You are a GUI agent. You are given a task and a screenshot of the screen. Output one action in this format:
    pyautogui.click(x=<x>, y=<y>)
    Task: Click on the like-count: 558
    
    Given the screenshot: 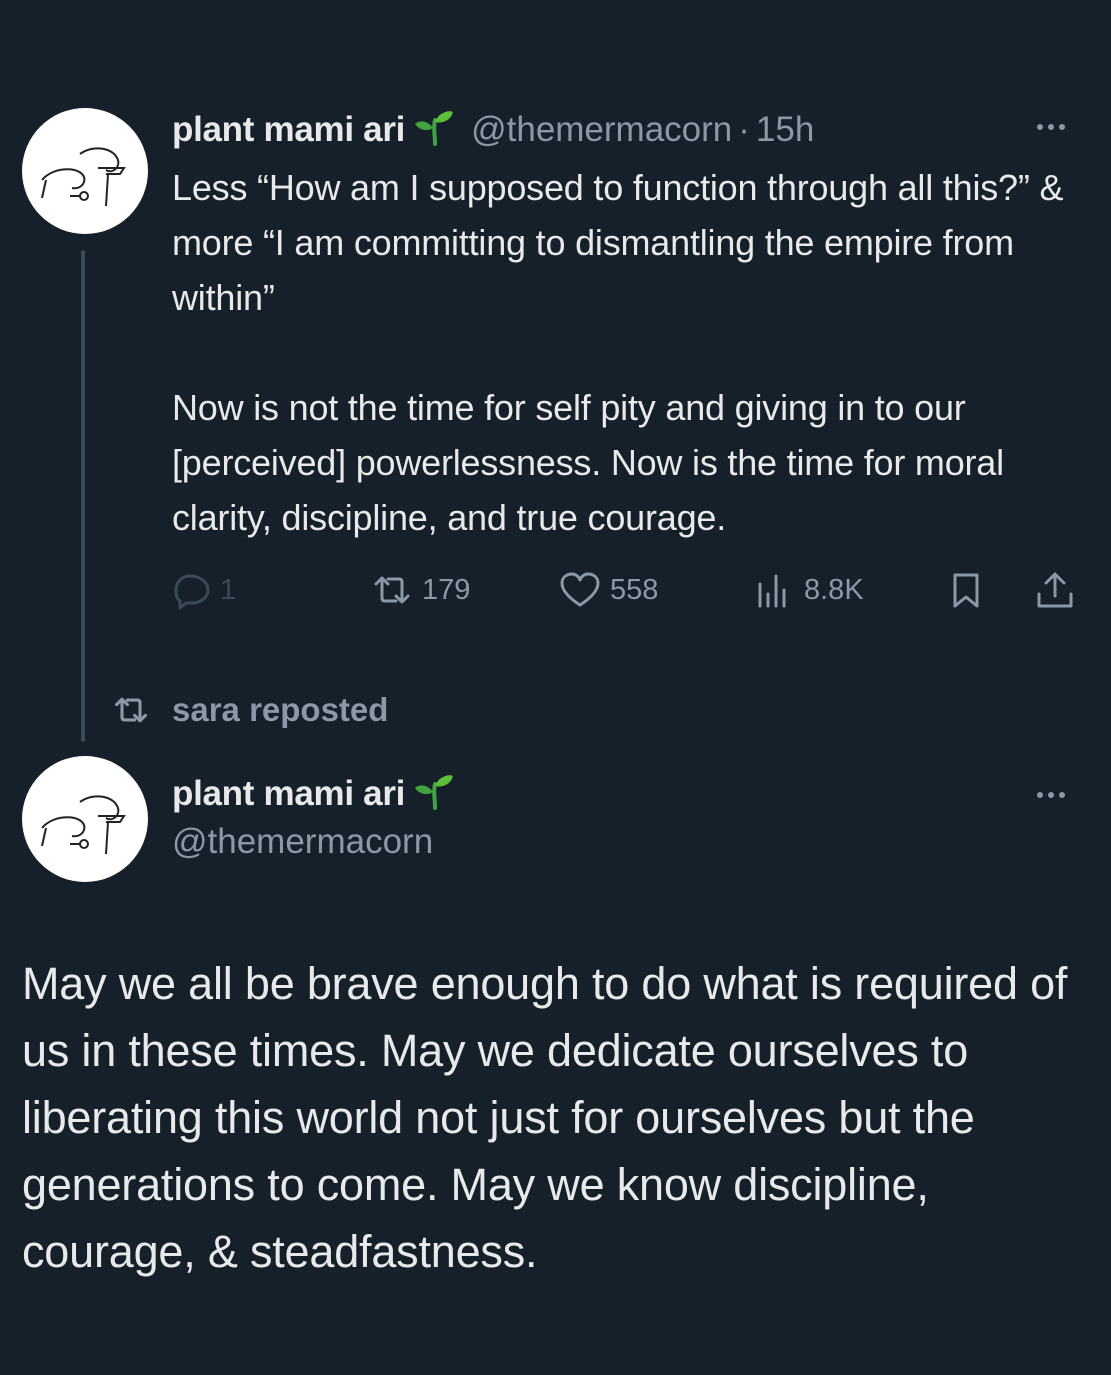 What is the action you would take?
    pyautogui.click(x=634, y=589)
    